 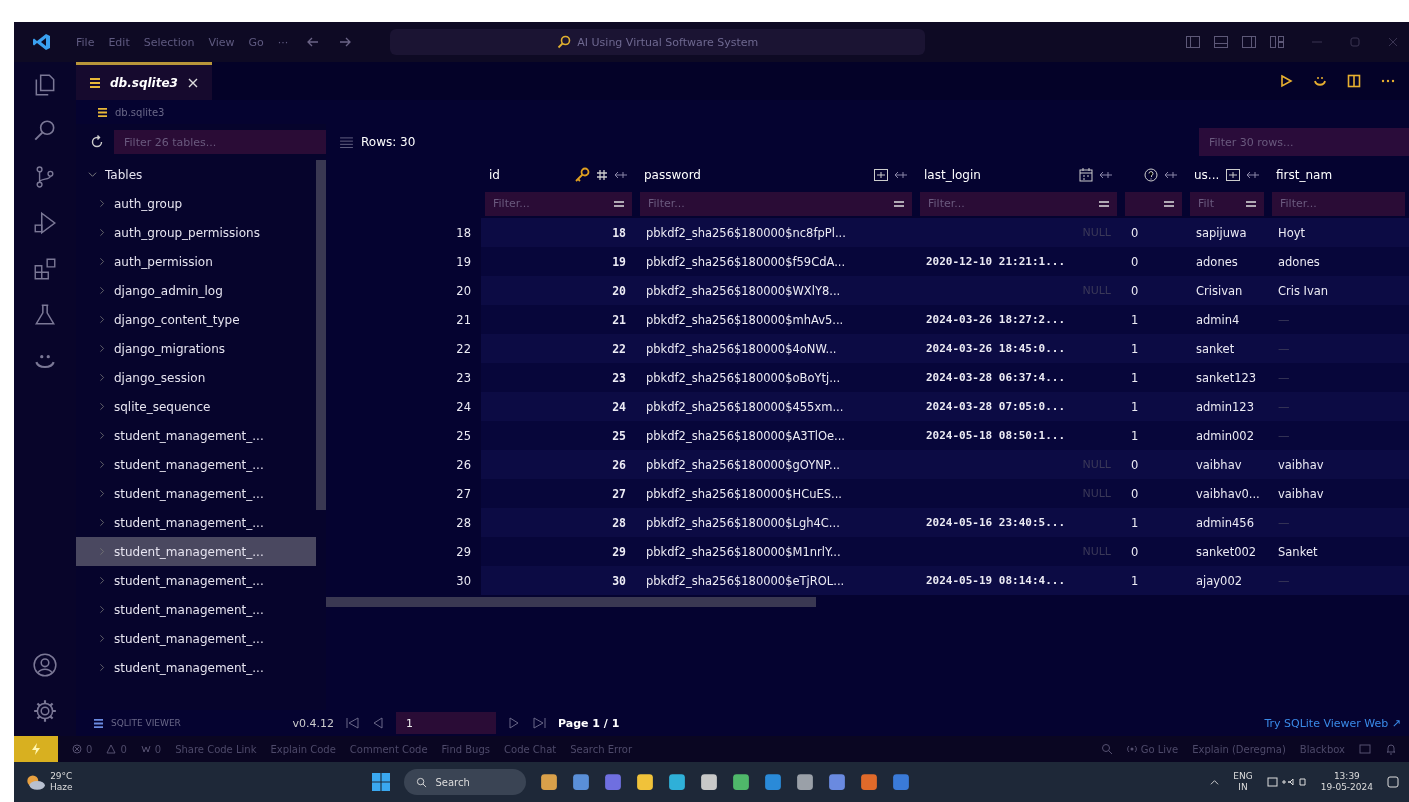 What do you see at coordinates (1388, 81) in the screenshot?
I see `more-icon` at bounding box center [1388, 81].